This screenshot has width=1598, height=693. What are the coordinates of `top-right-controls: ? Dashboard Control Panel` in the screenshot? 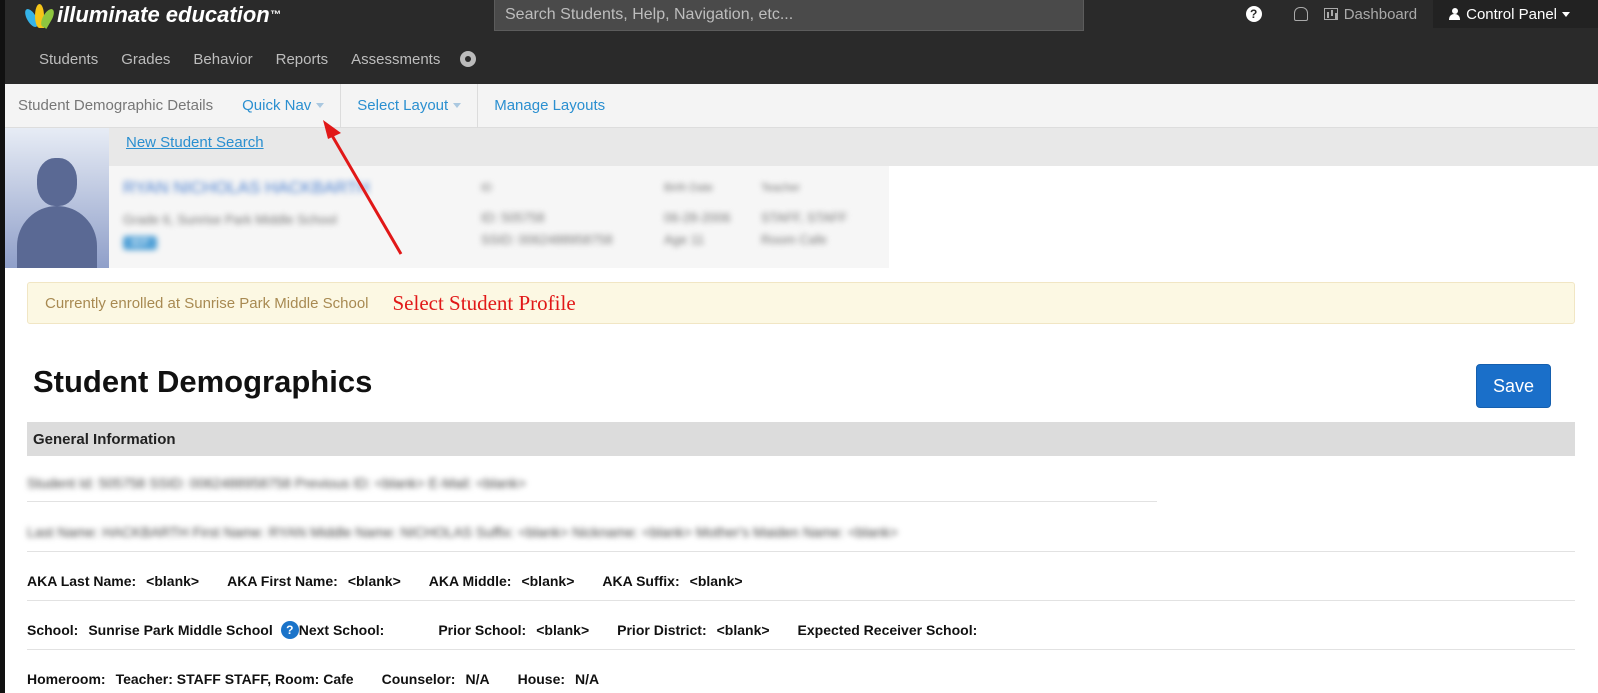 It's located at (1414, 14).